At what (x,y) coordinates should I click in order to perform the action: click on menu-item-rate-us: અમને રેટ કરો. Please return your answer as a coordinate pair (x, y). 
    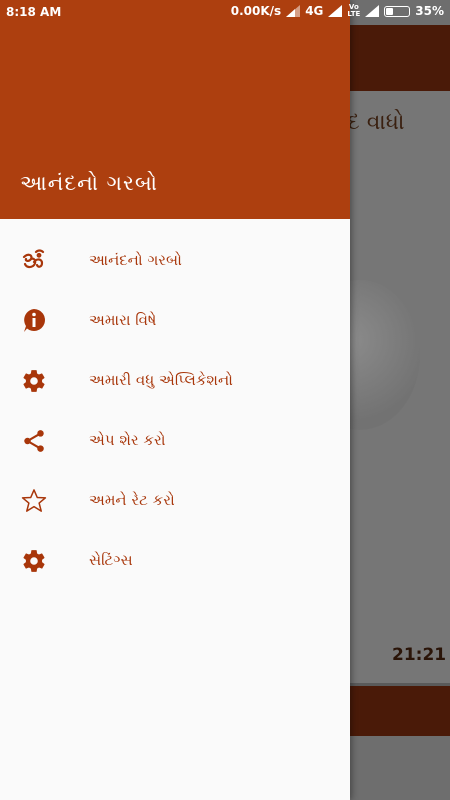
    Looking at the image, I should click on (175, 500).